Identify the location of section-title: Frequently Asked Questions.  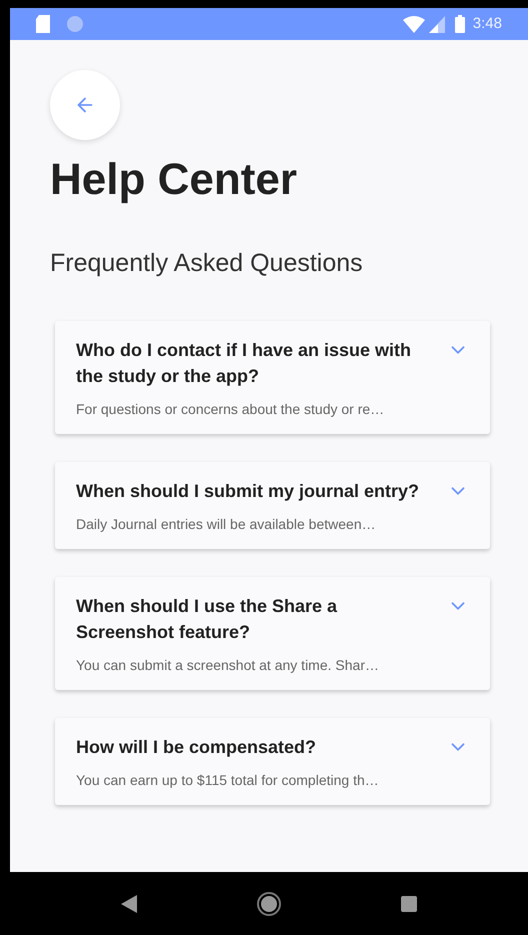
(207, 263).